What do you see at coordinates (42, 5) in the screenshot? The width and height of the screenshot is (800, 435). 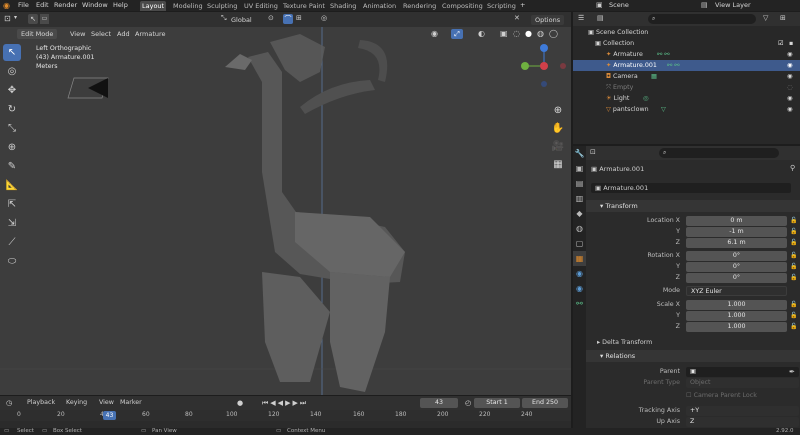 I see `menu-edit: Edit` at bounding box center [42, 5].